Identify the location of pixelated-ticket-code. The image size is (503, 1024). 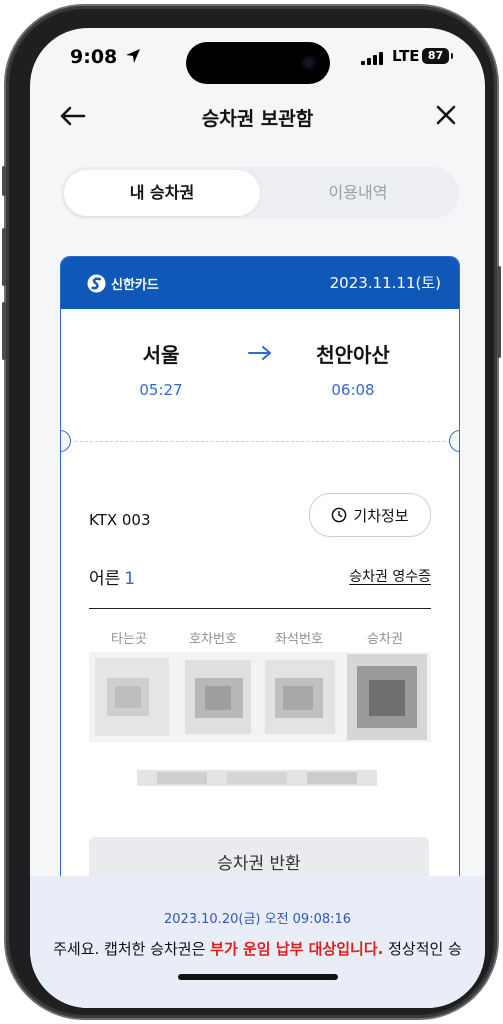
(257, 778).